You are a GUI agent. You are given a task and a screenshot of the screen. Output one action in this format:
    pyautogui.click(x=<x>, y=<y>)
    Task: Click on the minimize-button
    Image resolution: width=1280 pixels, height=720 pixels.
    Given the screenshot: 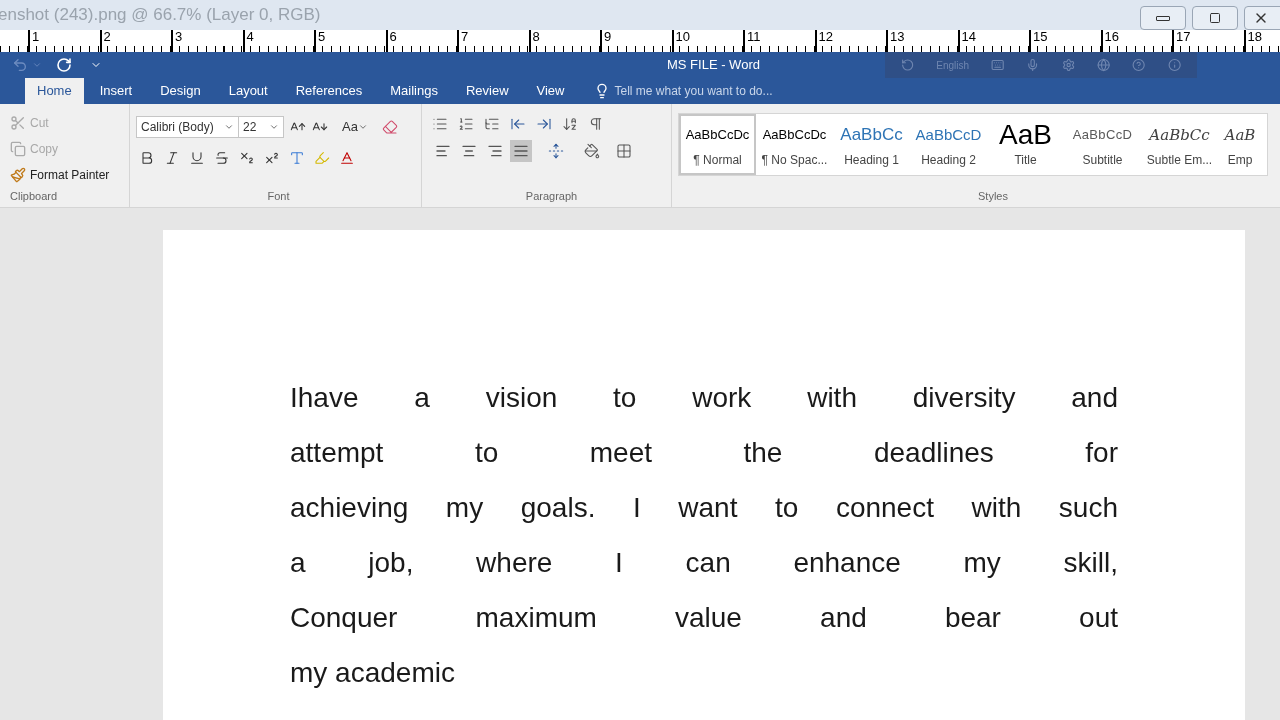 What is the action you would take?
    pyautogui.click(x=1163, y=18)
    